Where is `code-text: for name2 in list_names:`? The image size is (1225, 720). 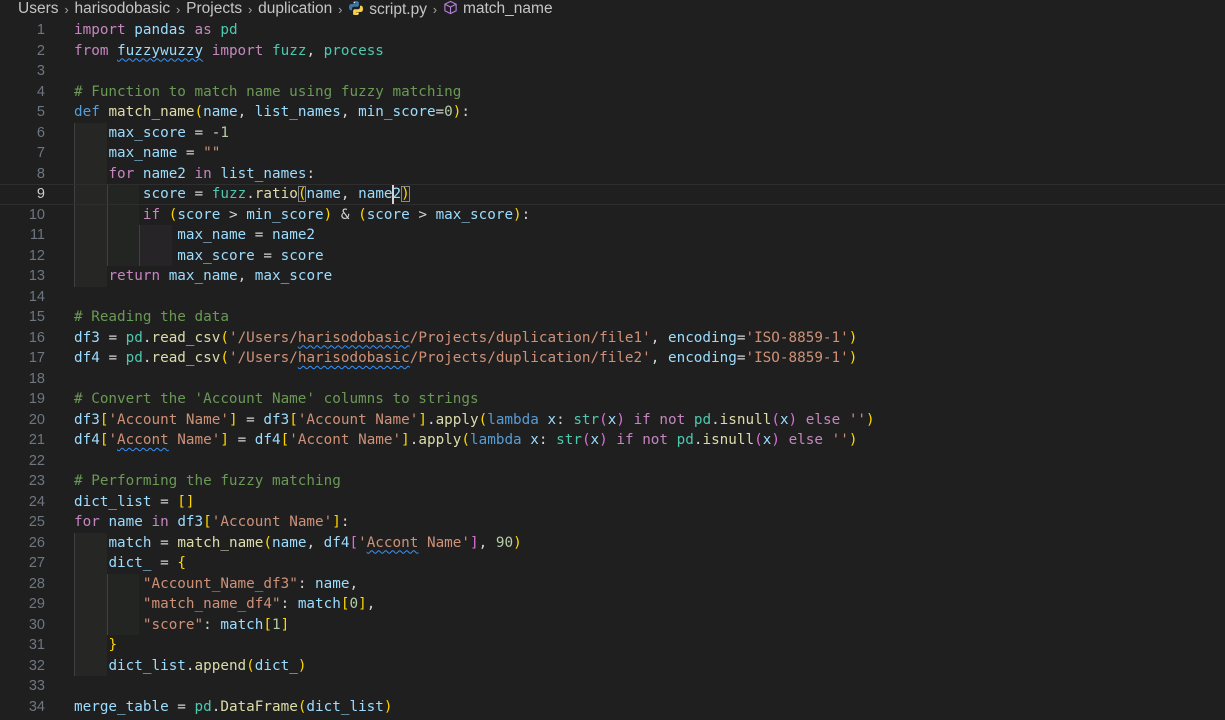 code-text: for name2 in list_names: is located at coordinates (212, 173).